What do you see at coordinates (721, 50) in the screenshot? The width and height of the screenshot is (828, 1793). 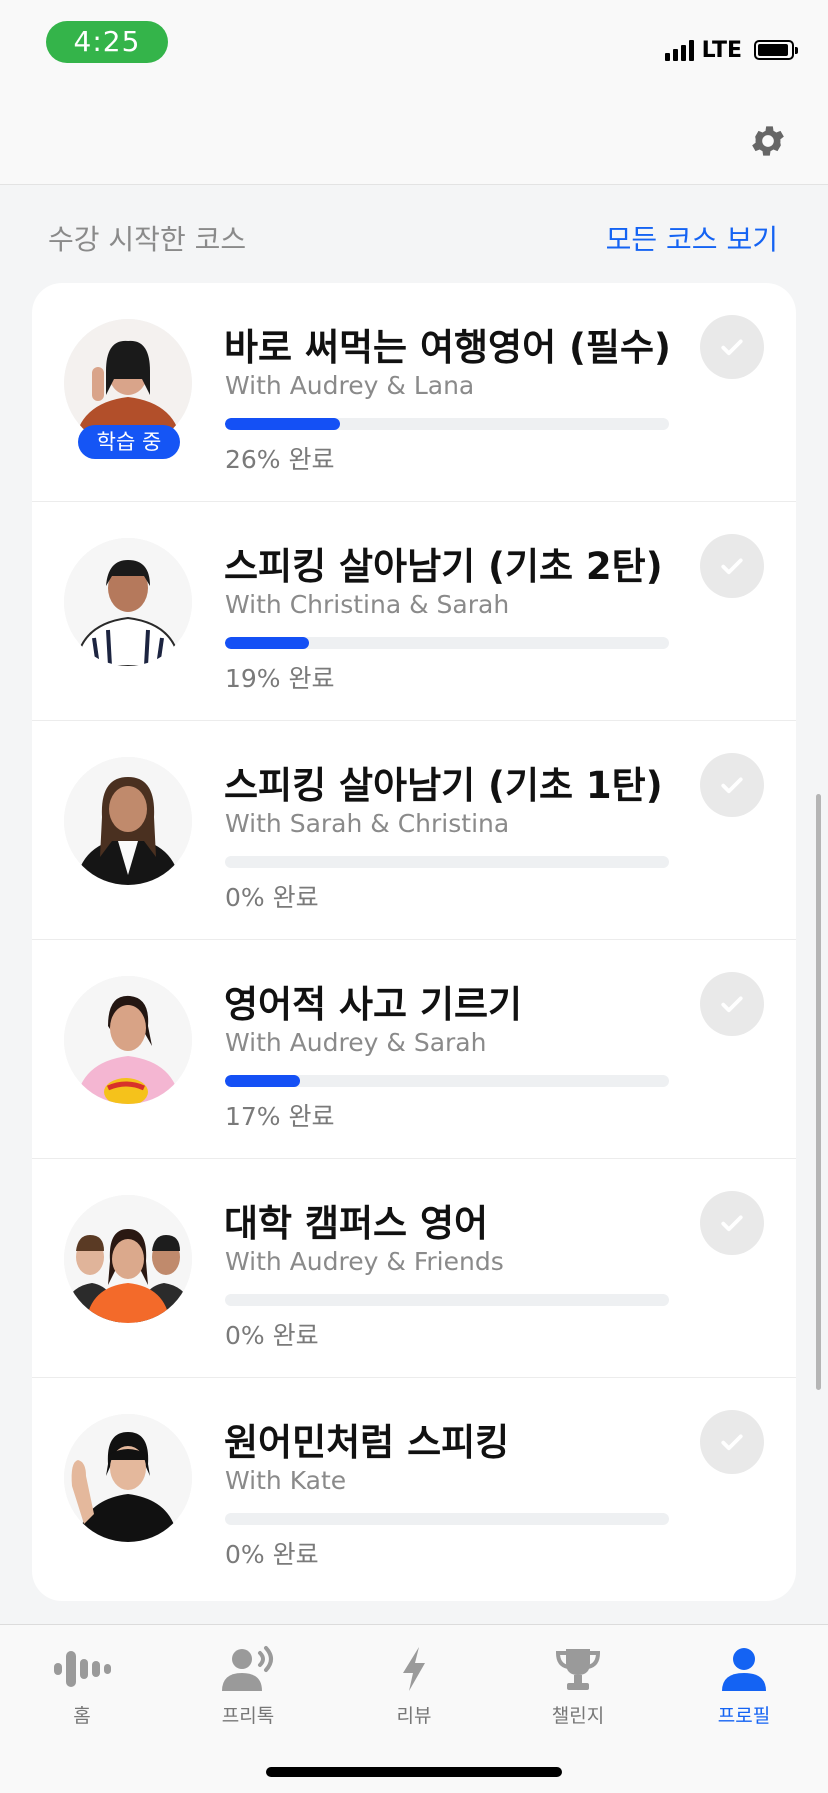 I see `network-label: LTE` at bounding box center [721, 50].